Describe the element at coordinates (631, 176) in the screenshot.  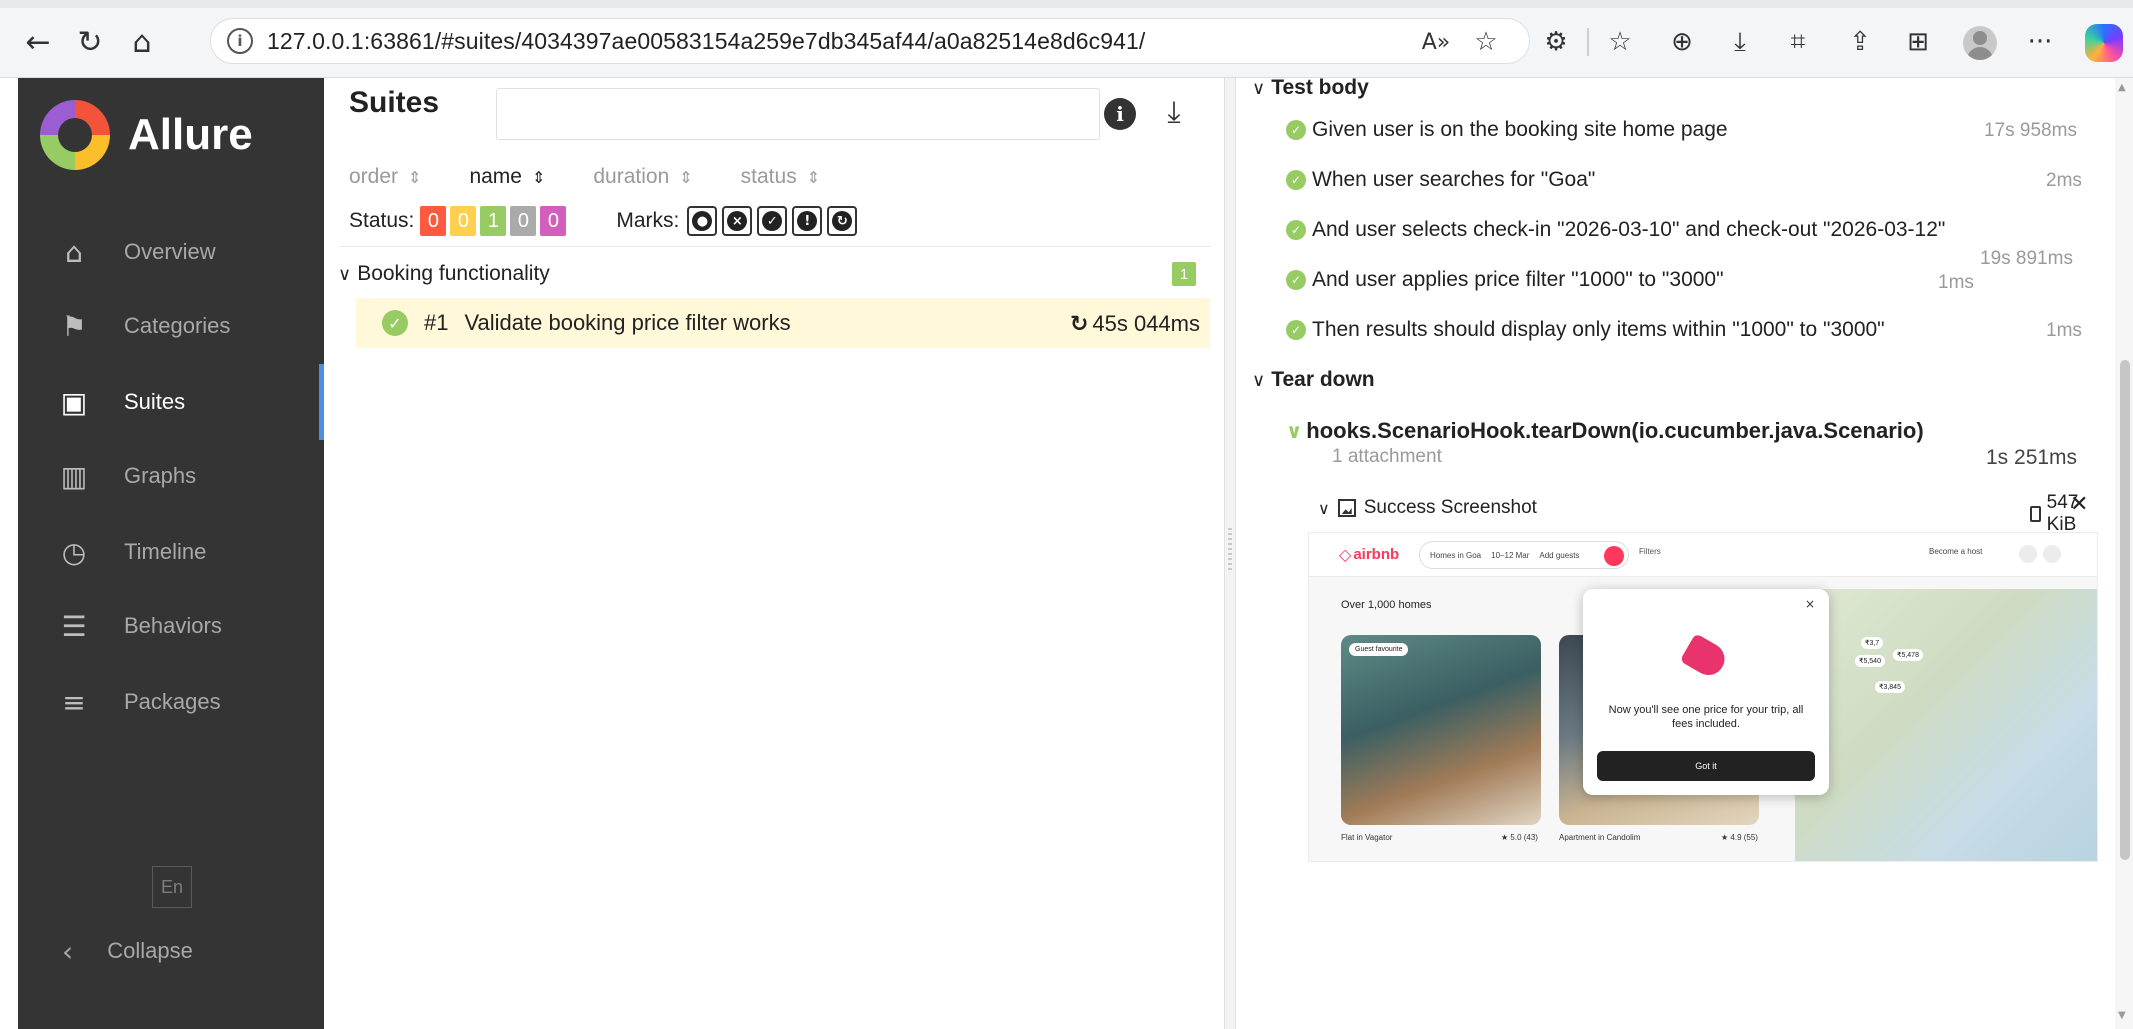
I see `sort-label: duration` at that location.